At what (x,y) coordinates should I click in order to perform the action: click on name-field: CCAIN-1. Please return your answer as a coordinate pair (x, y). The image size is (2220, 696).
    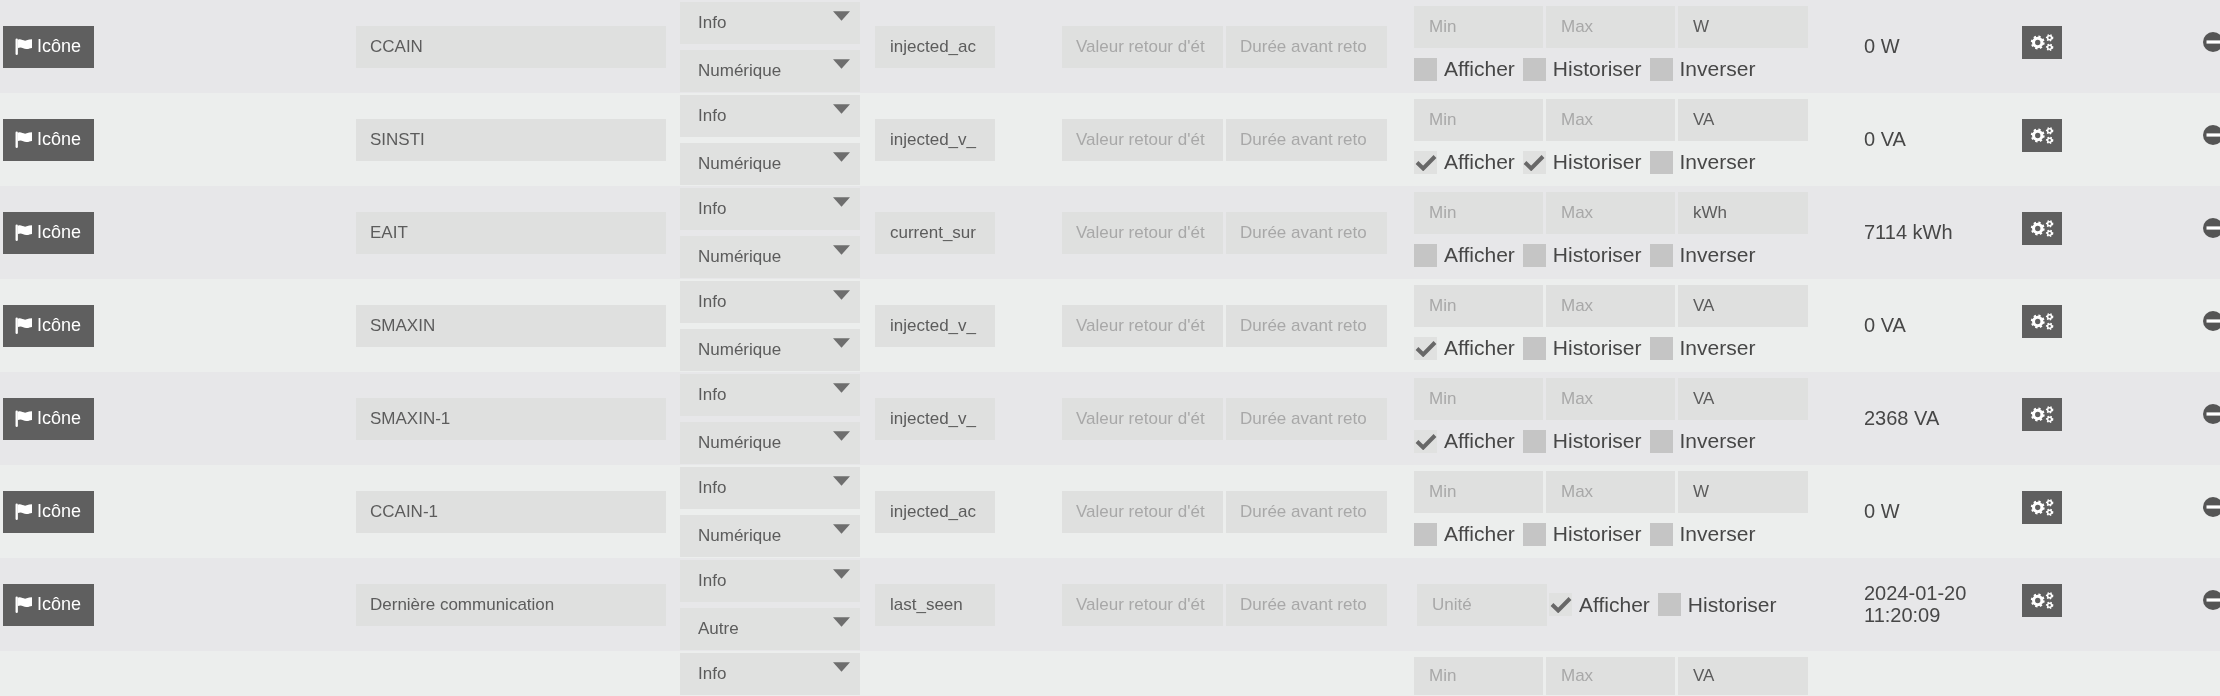
    Looking at the image, I should click on (511, 511).